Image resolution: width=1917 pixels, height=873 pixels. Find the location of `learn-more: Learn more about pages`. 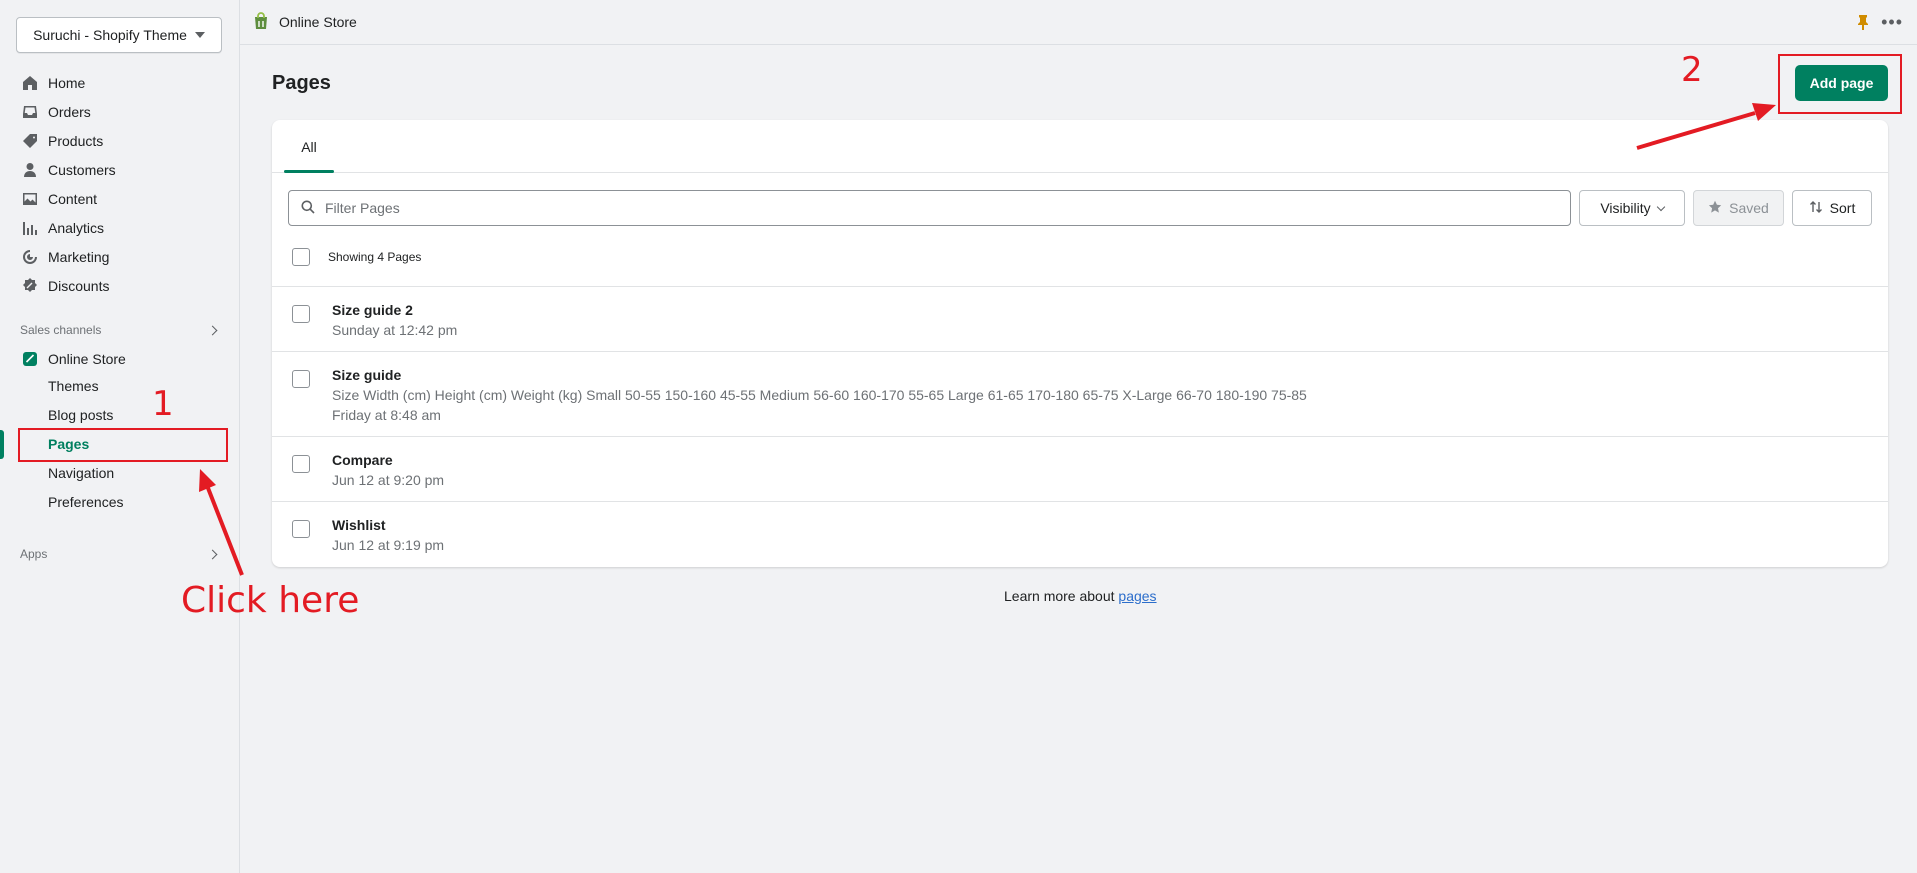

learn-more: Learn more about pages is located at coordinates (1080, 596).